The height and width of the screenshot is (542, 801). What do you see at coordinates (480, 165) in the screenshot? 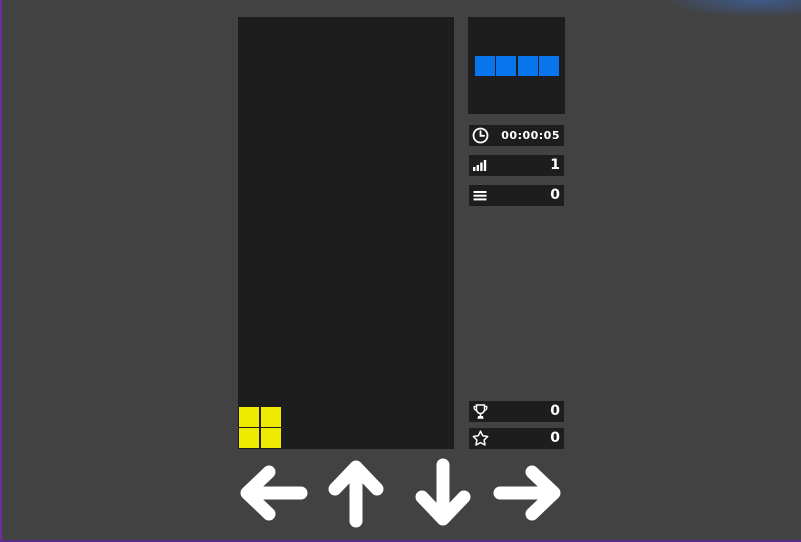
I see `signal-bars-icon` at bounding box center [480, 165].